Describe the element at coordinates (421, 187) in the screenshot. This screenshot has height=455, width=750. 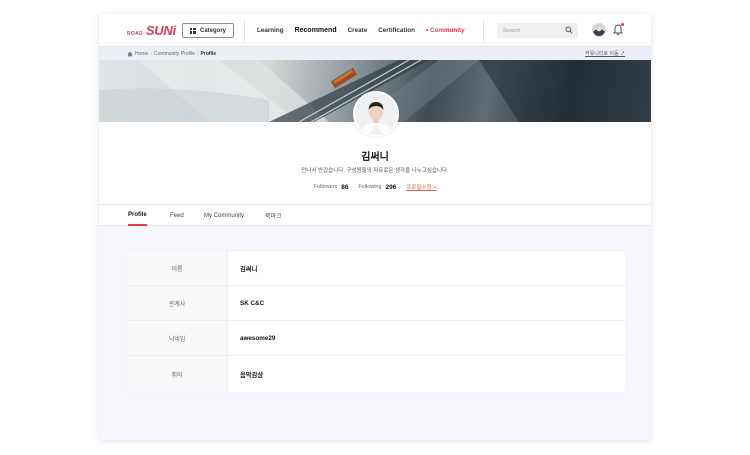
I see `edit-profile-link: 프로필수정 >` at that location.